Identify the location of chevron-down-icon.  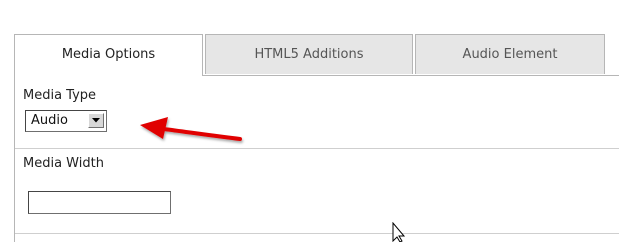
(96, 120).